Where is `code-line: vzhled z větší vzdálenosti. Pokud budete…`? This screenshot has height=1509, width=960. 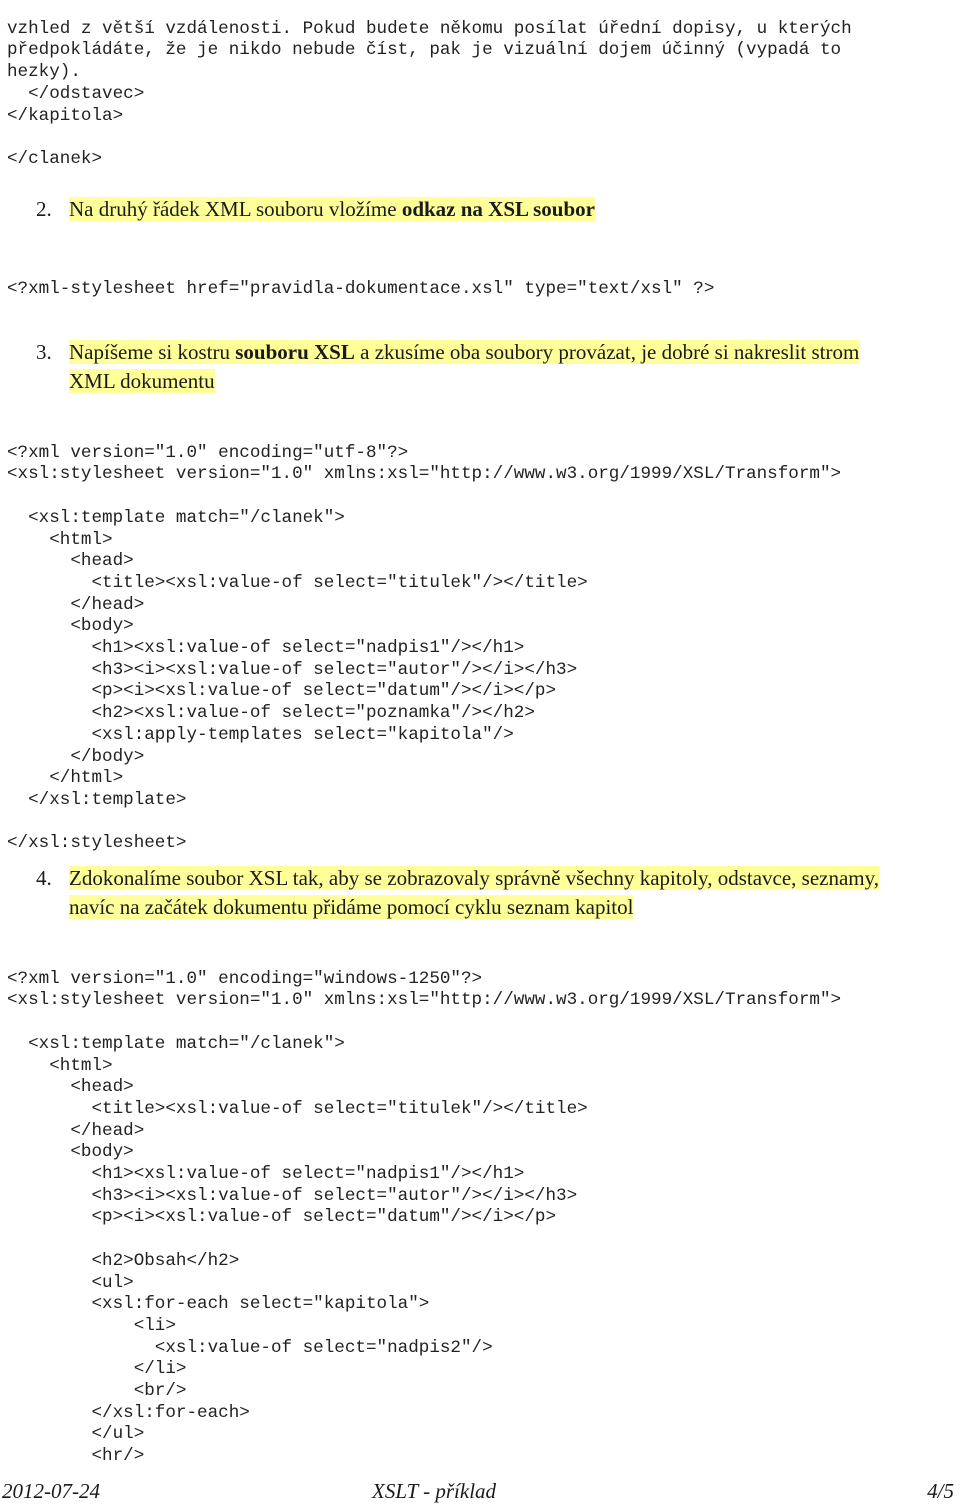 code-line: vzhled z větší vzdálenosti. Pokud budete… is located at coordinates (429, 28).